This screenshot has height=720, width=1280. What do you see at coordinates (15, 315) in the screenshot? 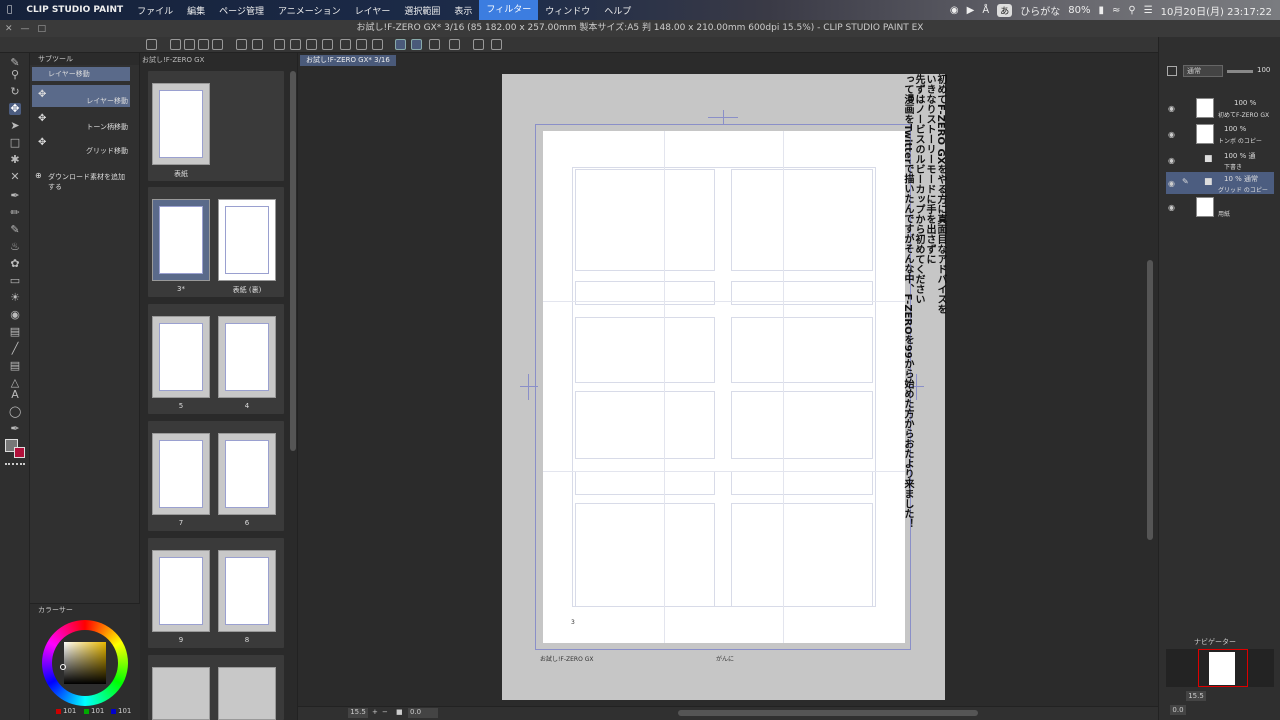
I see `fill-tool-icon: ◉` at bounding box center [15, 315].